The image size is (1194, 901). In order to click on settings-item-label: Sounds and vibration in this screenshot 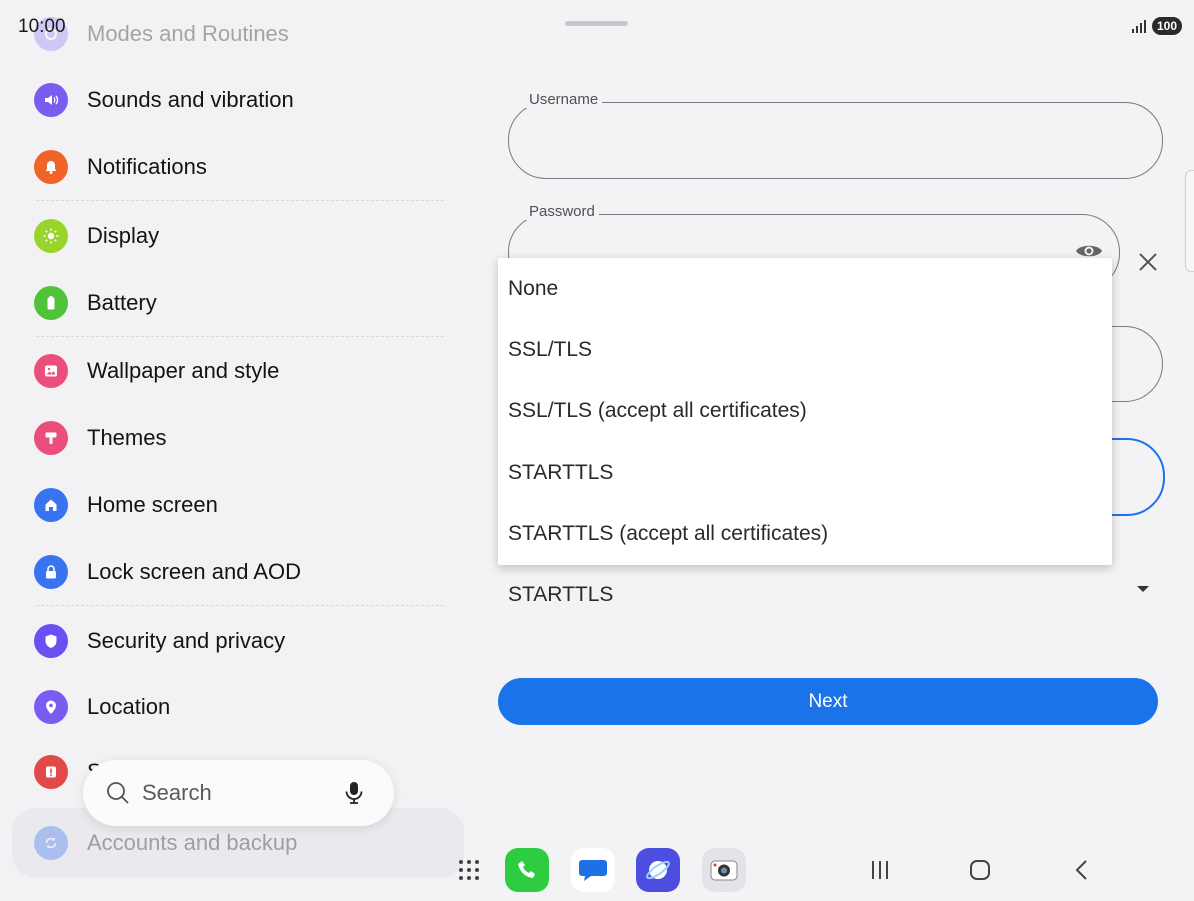, I will do `click(190, 99)`.